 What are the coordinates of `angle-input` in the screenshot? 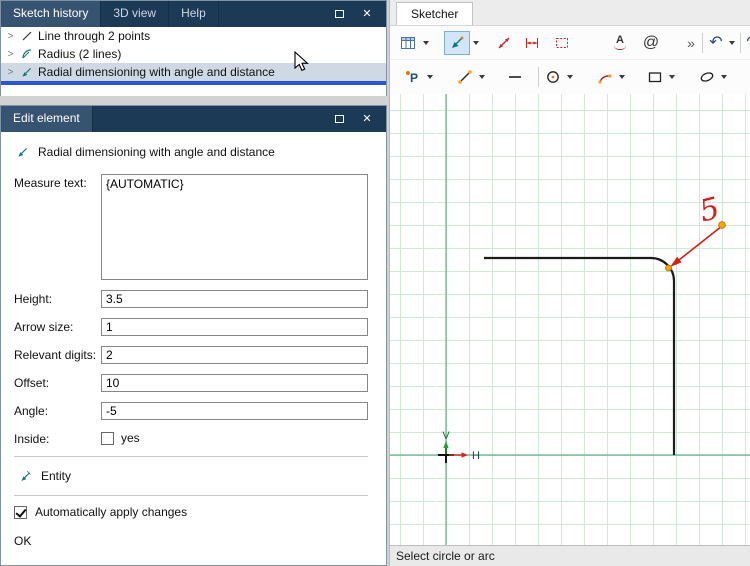 It's located at (234, 411).